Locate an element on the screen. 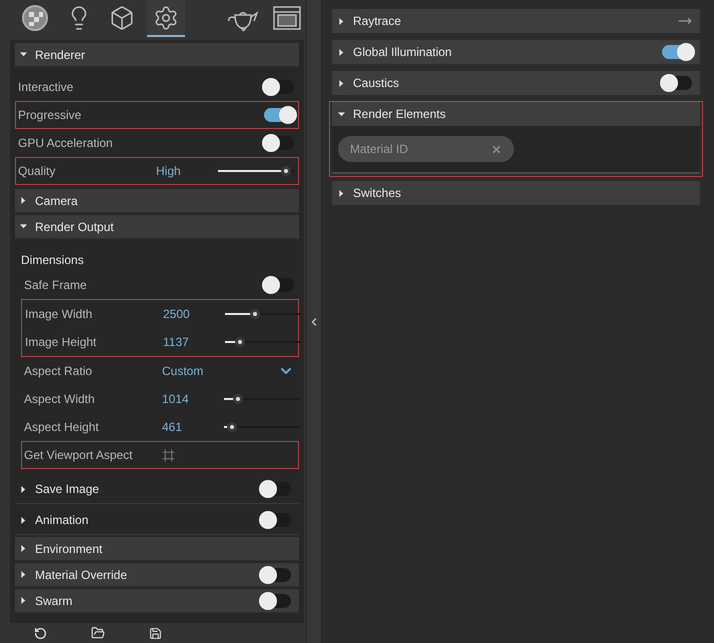  section-header: Switches is located at coordinates (516, 193).